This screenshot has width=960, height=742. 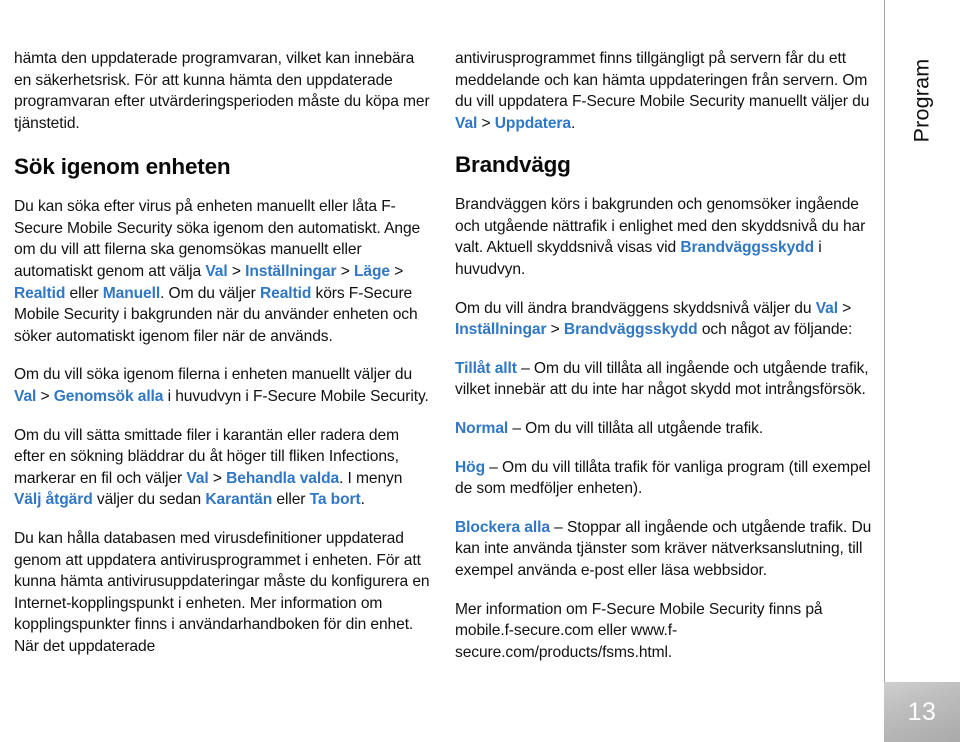 What do you see at coordinates (149, 500) in the screenshot?
I see `text-run: väljer du sedan` at bounding box center [149, 500].